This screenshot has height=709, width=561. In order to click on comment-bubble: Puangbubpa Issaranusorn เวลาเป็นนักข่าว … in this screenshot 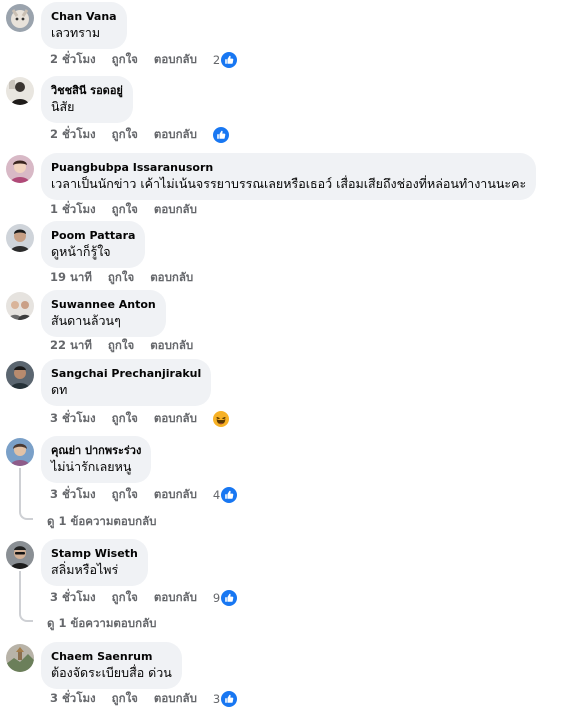, I will do `click(289, 176)`.